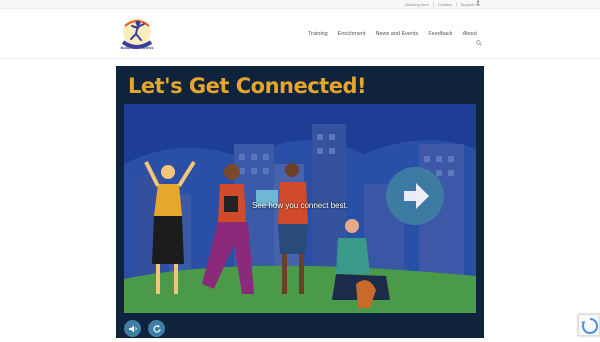  What do you see at coordinates (440, 34) in the screenshot?
I see `nav-feedback: Feedback` at bounding box center [440, 34].